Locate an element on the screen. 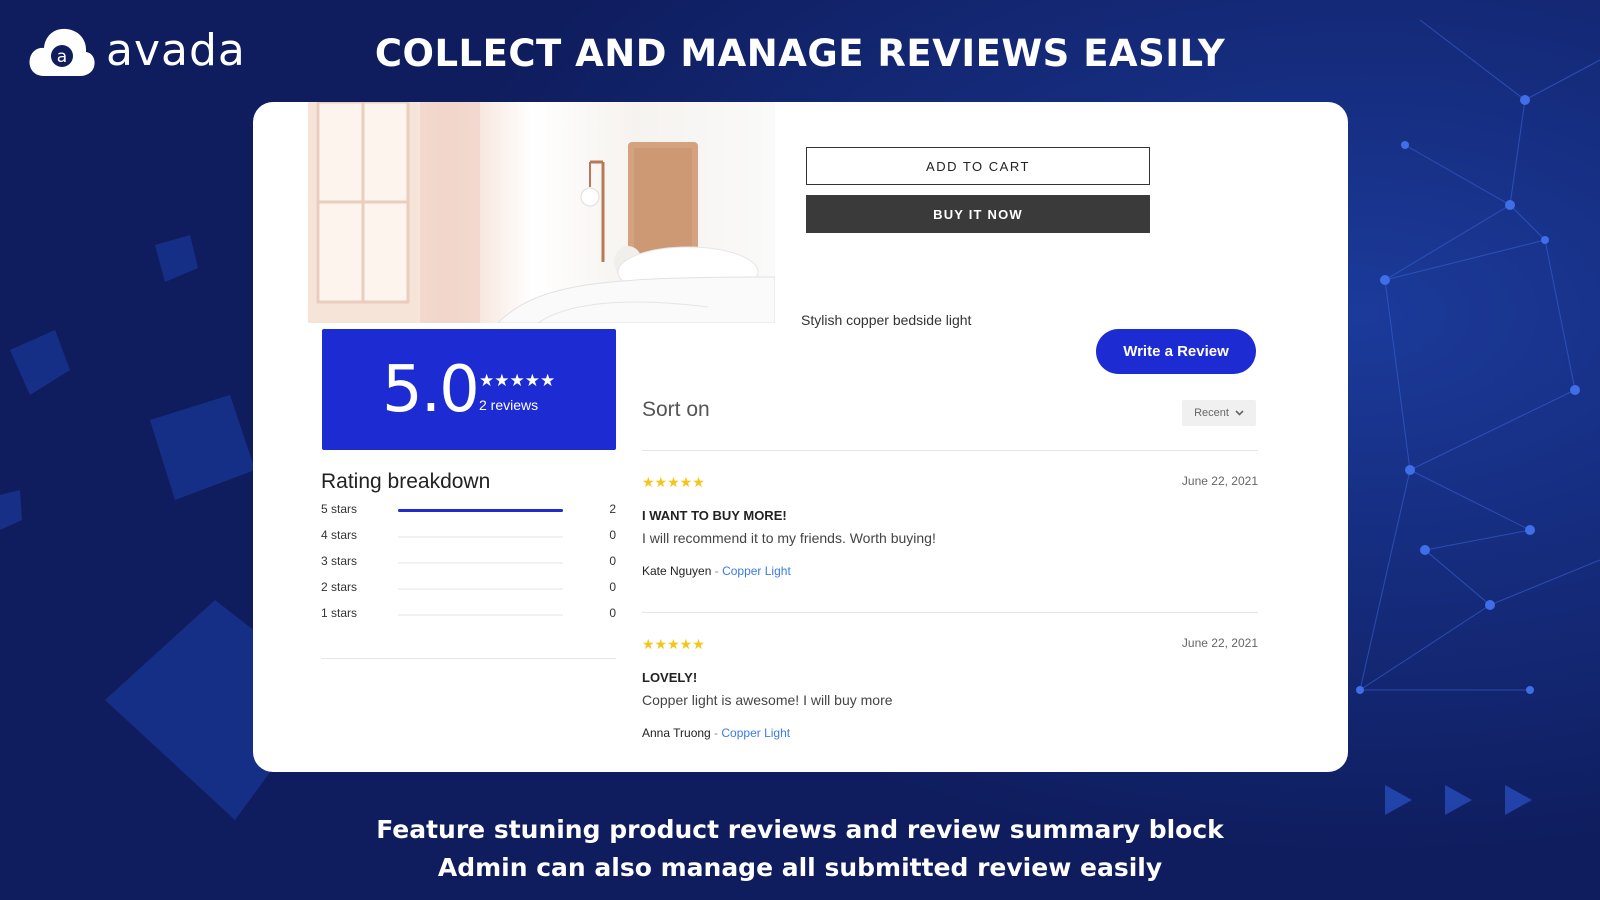  breakdown-divider is located at coordinates (468, 658).